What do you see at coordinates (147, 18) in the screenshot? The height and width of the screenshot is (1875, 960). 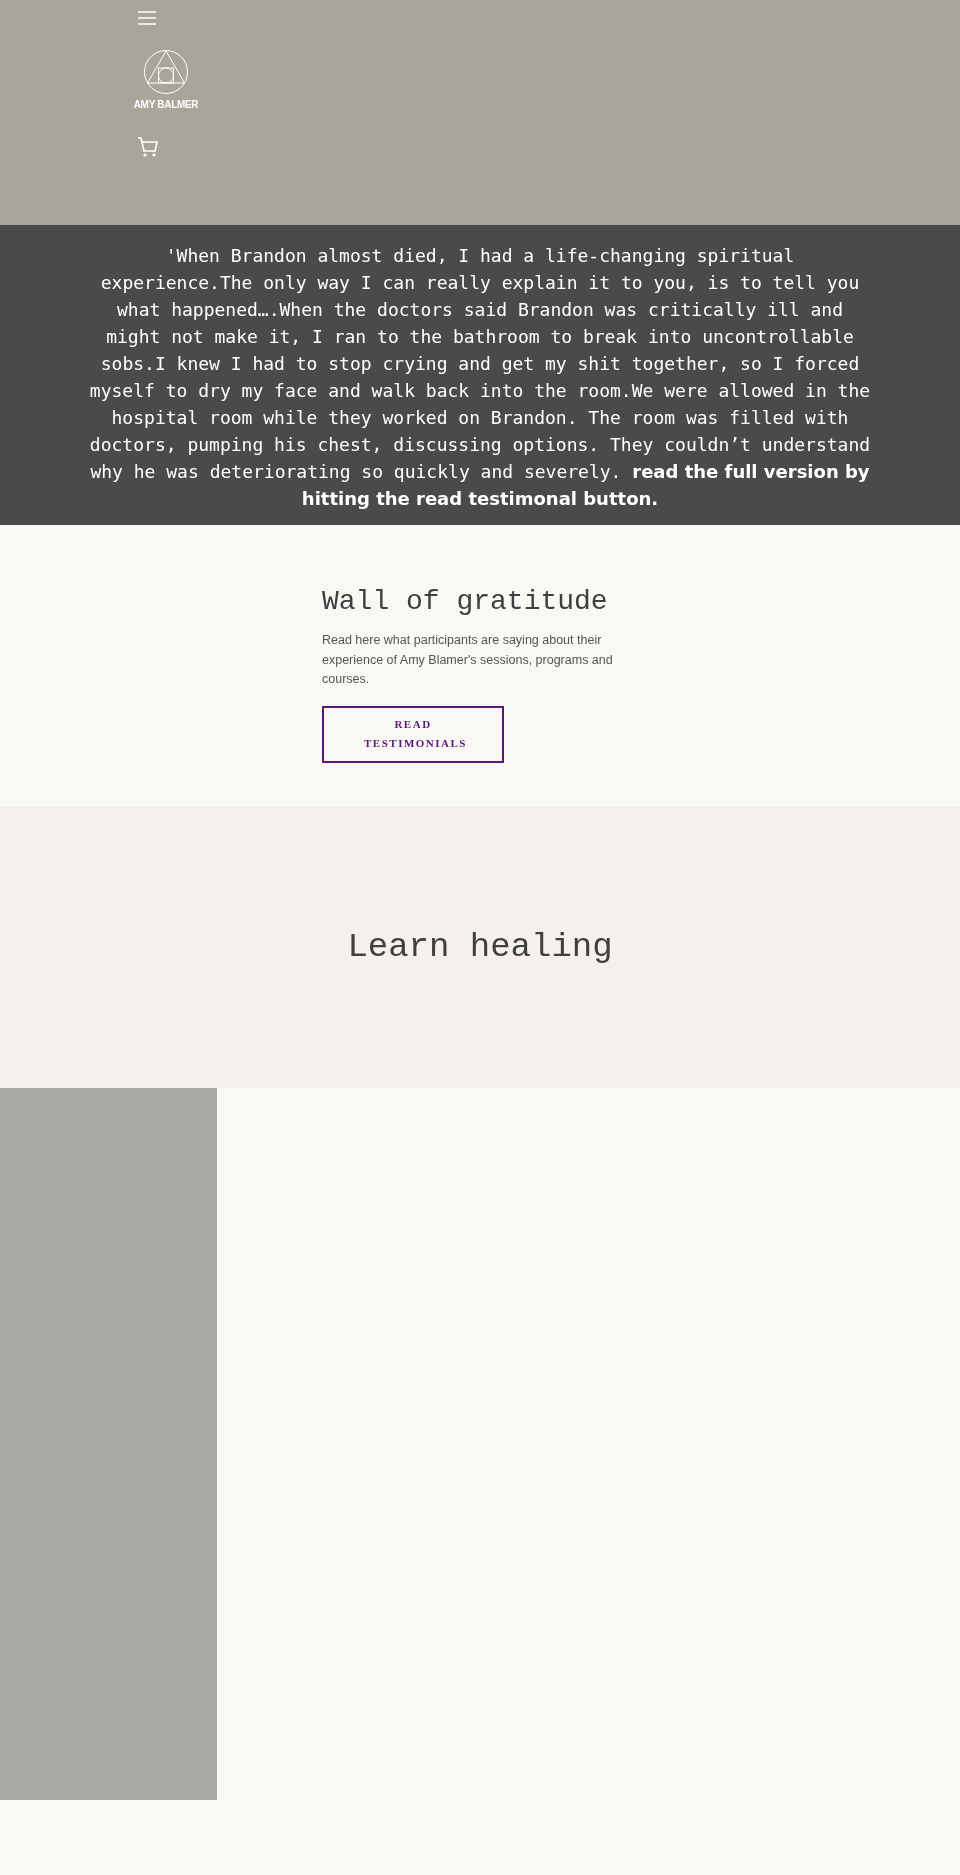 I see `menu-icon` at bounding box center [147, 18].